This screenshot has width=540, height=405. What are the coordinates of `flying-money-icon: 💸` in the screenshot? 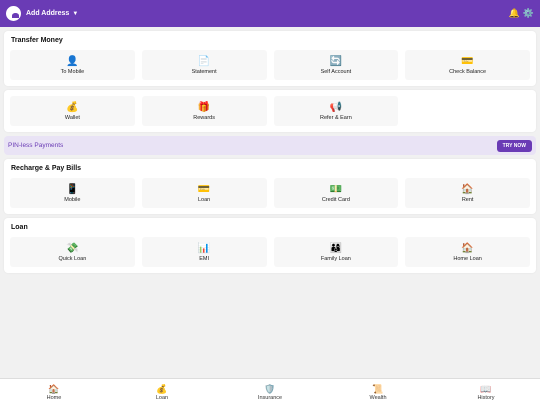 It's located at (72, 248).